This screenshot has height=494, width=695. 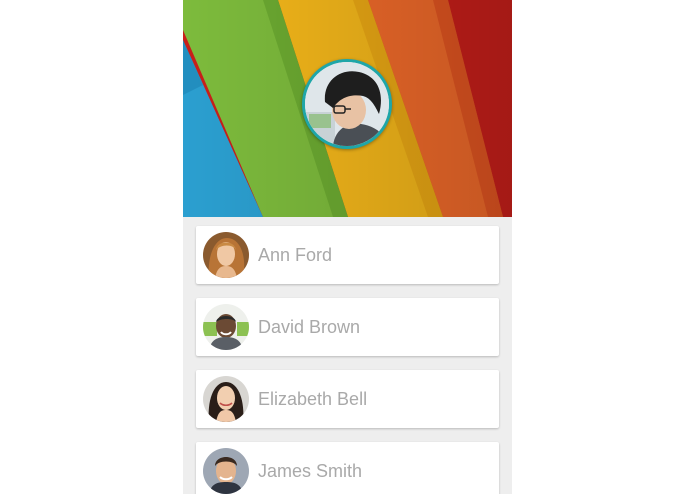 I want to click on contact-card-james-smith: James Smith, so click(x=347, y=468).